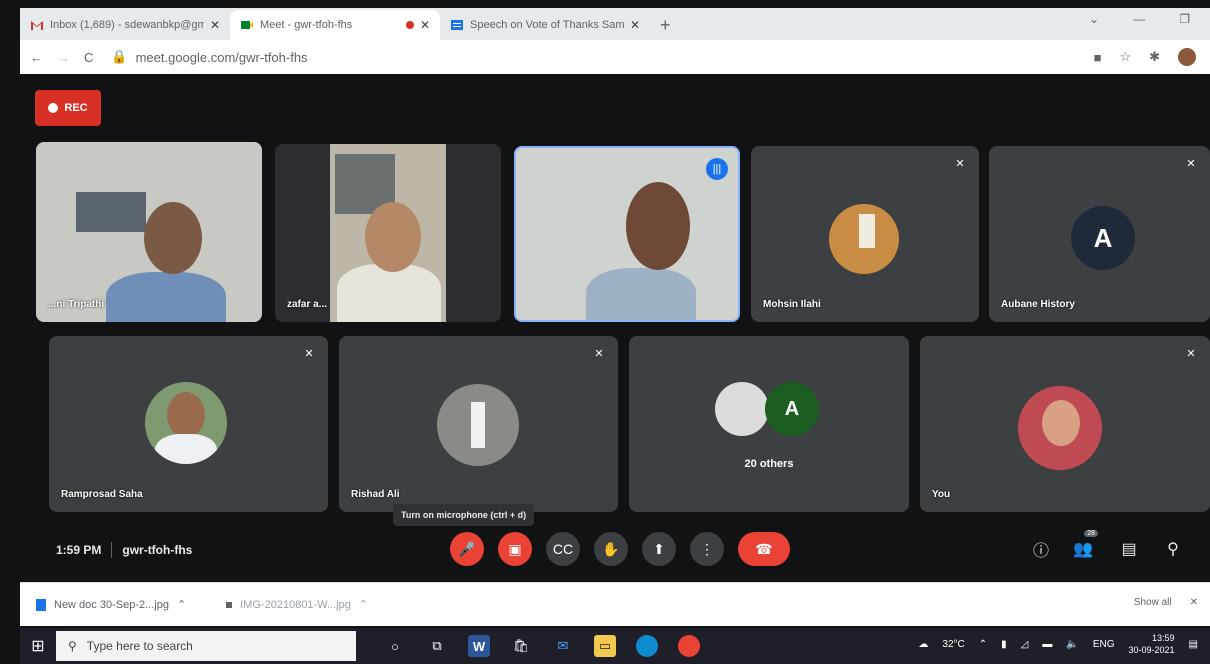 The height and width of the screenshot is (664, 1210). I want to click on participant-tile-self: ✕ You, so click(1065, 424).